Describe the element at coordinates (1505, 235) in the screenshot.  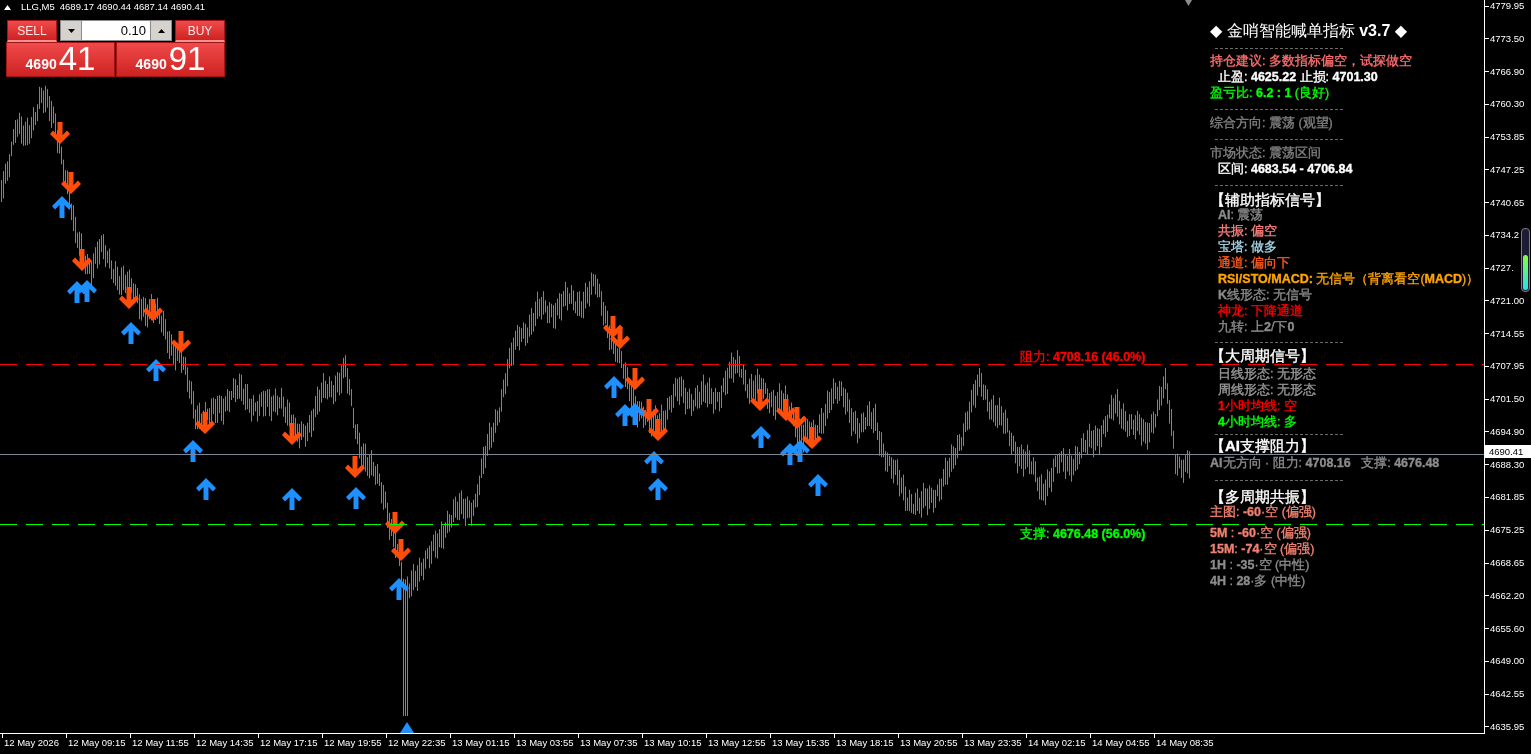
I see `price-label: 4734.2` at that location.